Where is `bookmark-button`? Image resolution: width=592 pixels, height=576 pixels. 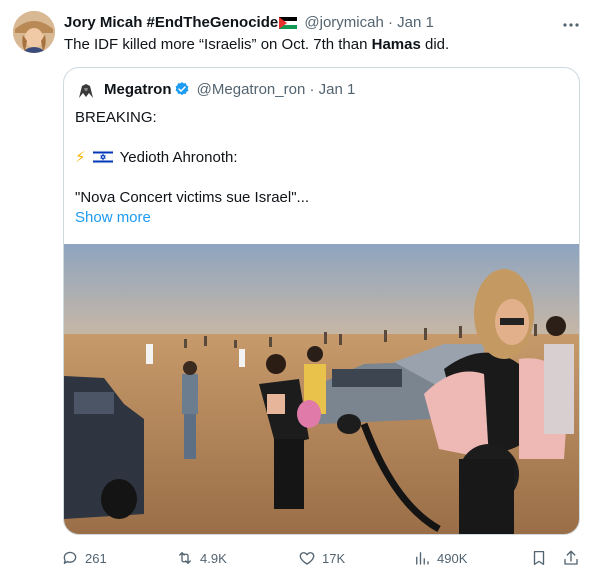 bookmark-button is located at coordinates (542, 558).